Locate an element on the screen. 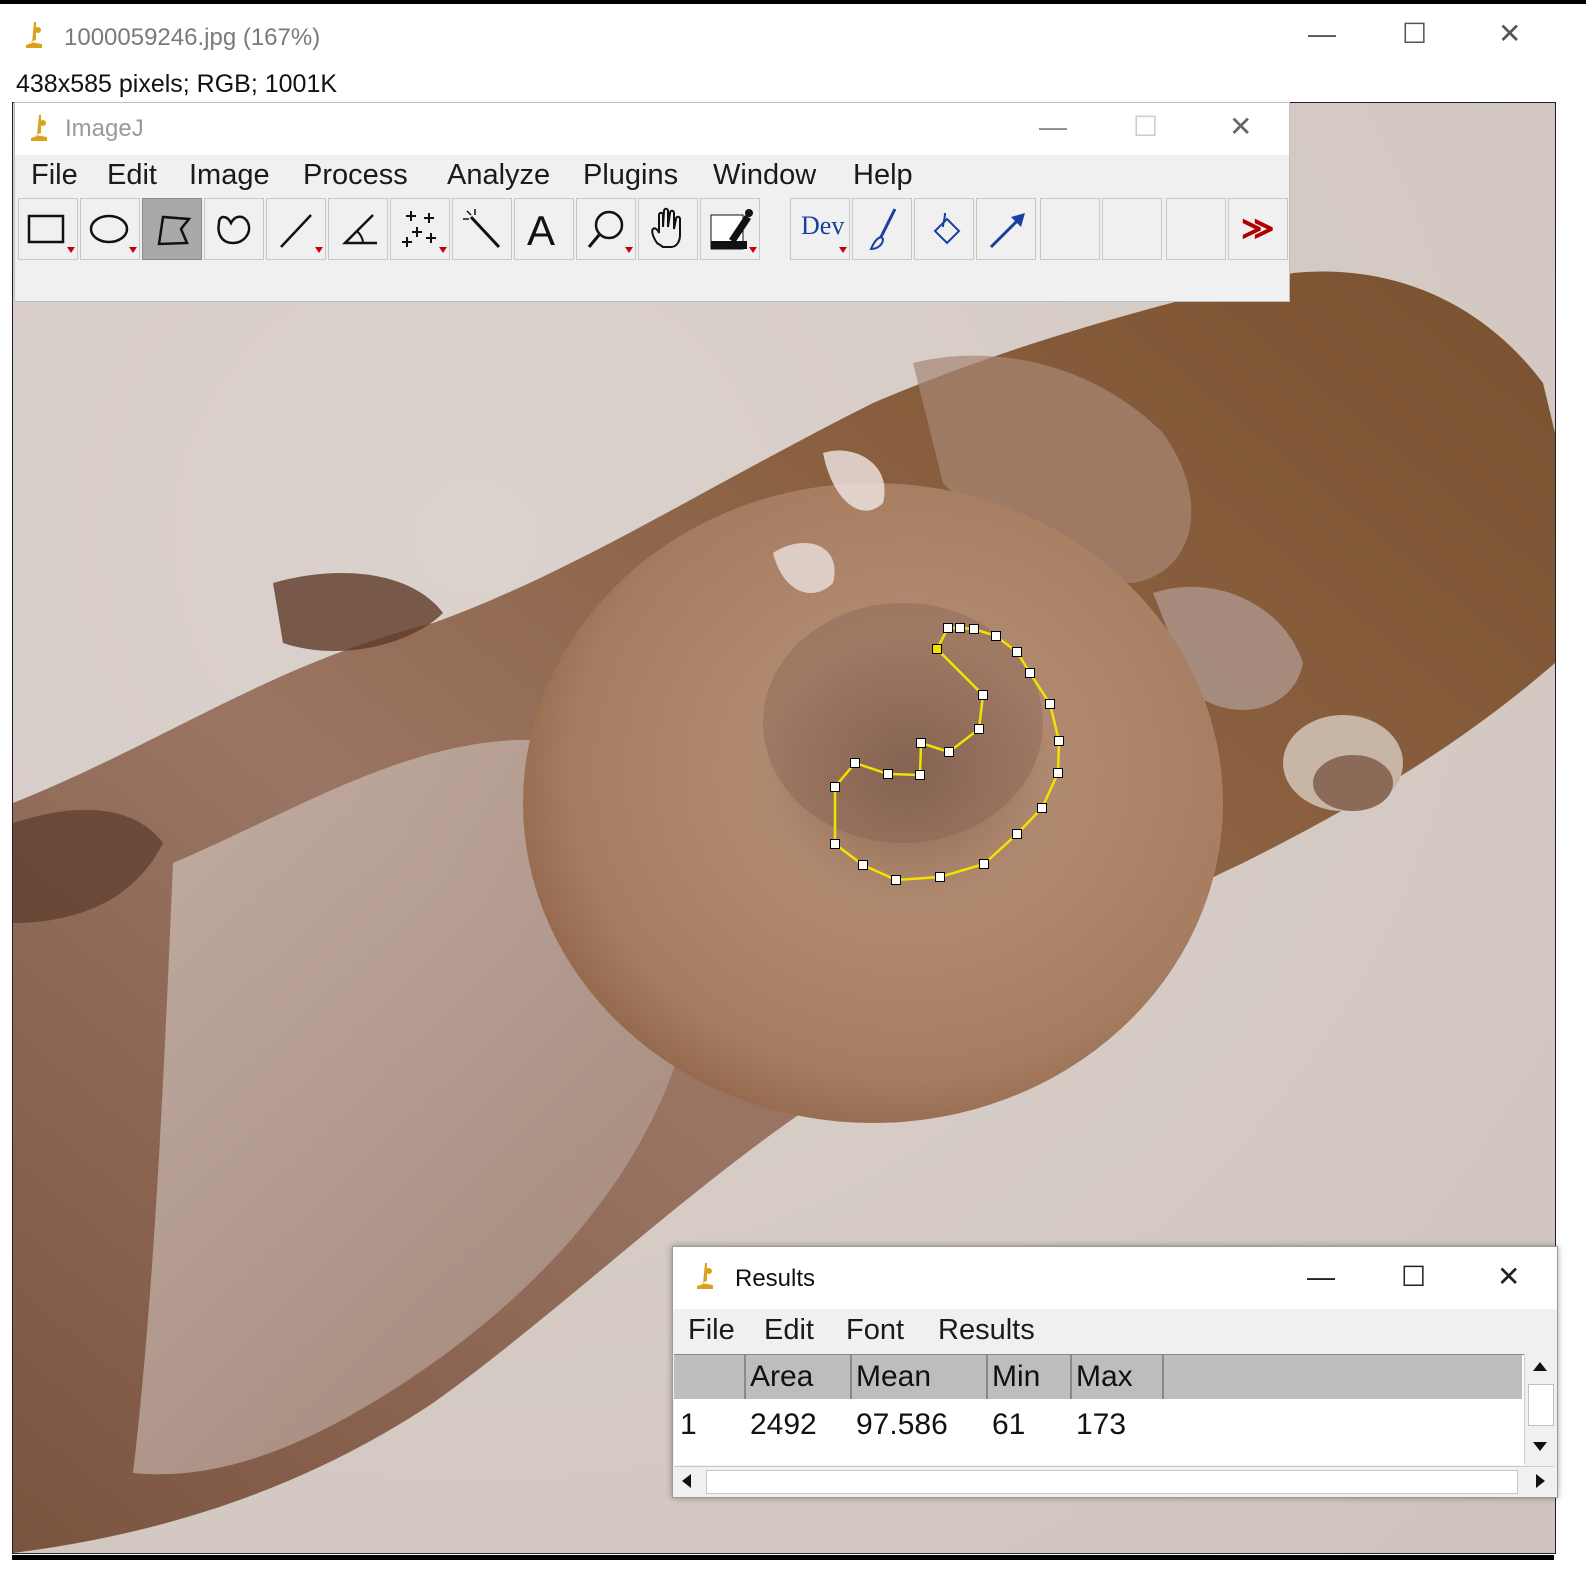  column-header-min: Min is located at coordinates (1030, 1377).